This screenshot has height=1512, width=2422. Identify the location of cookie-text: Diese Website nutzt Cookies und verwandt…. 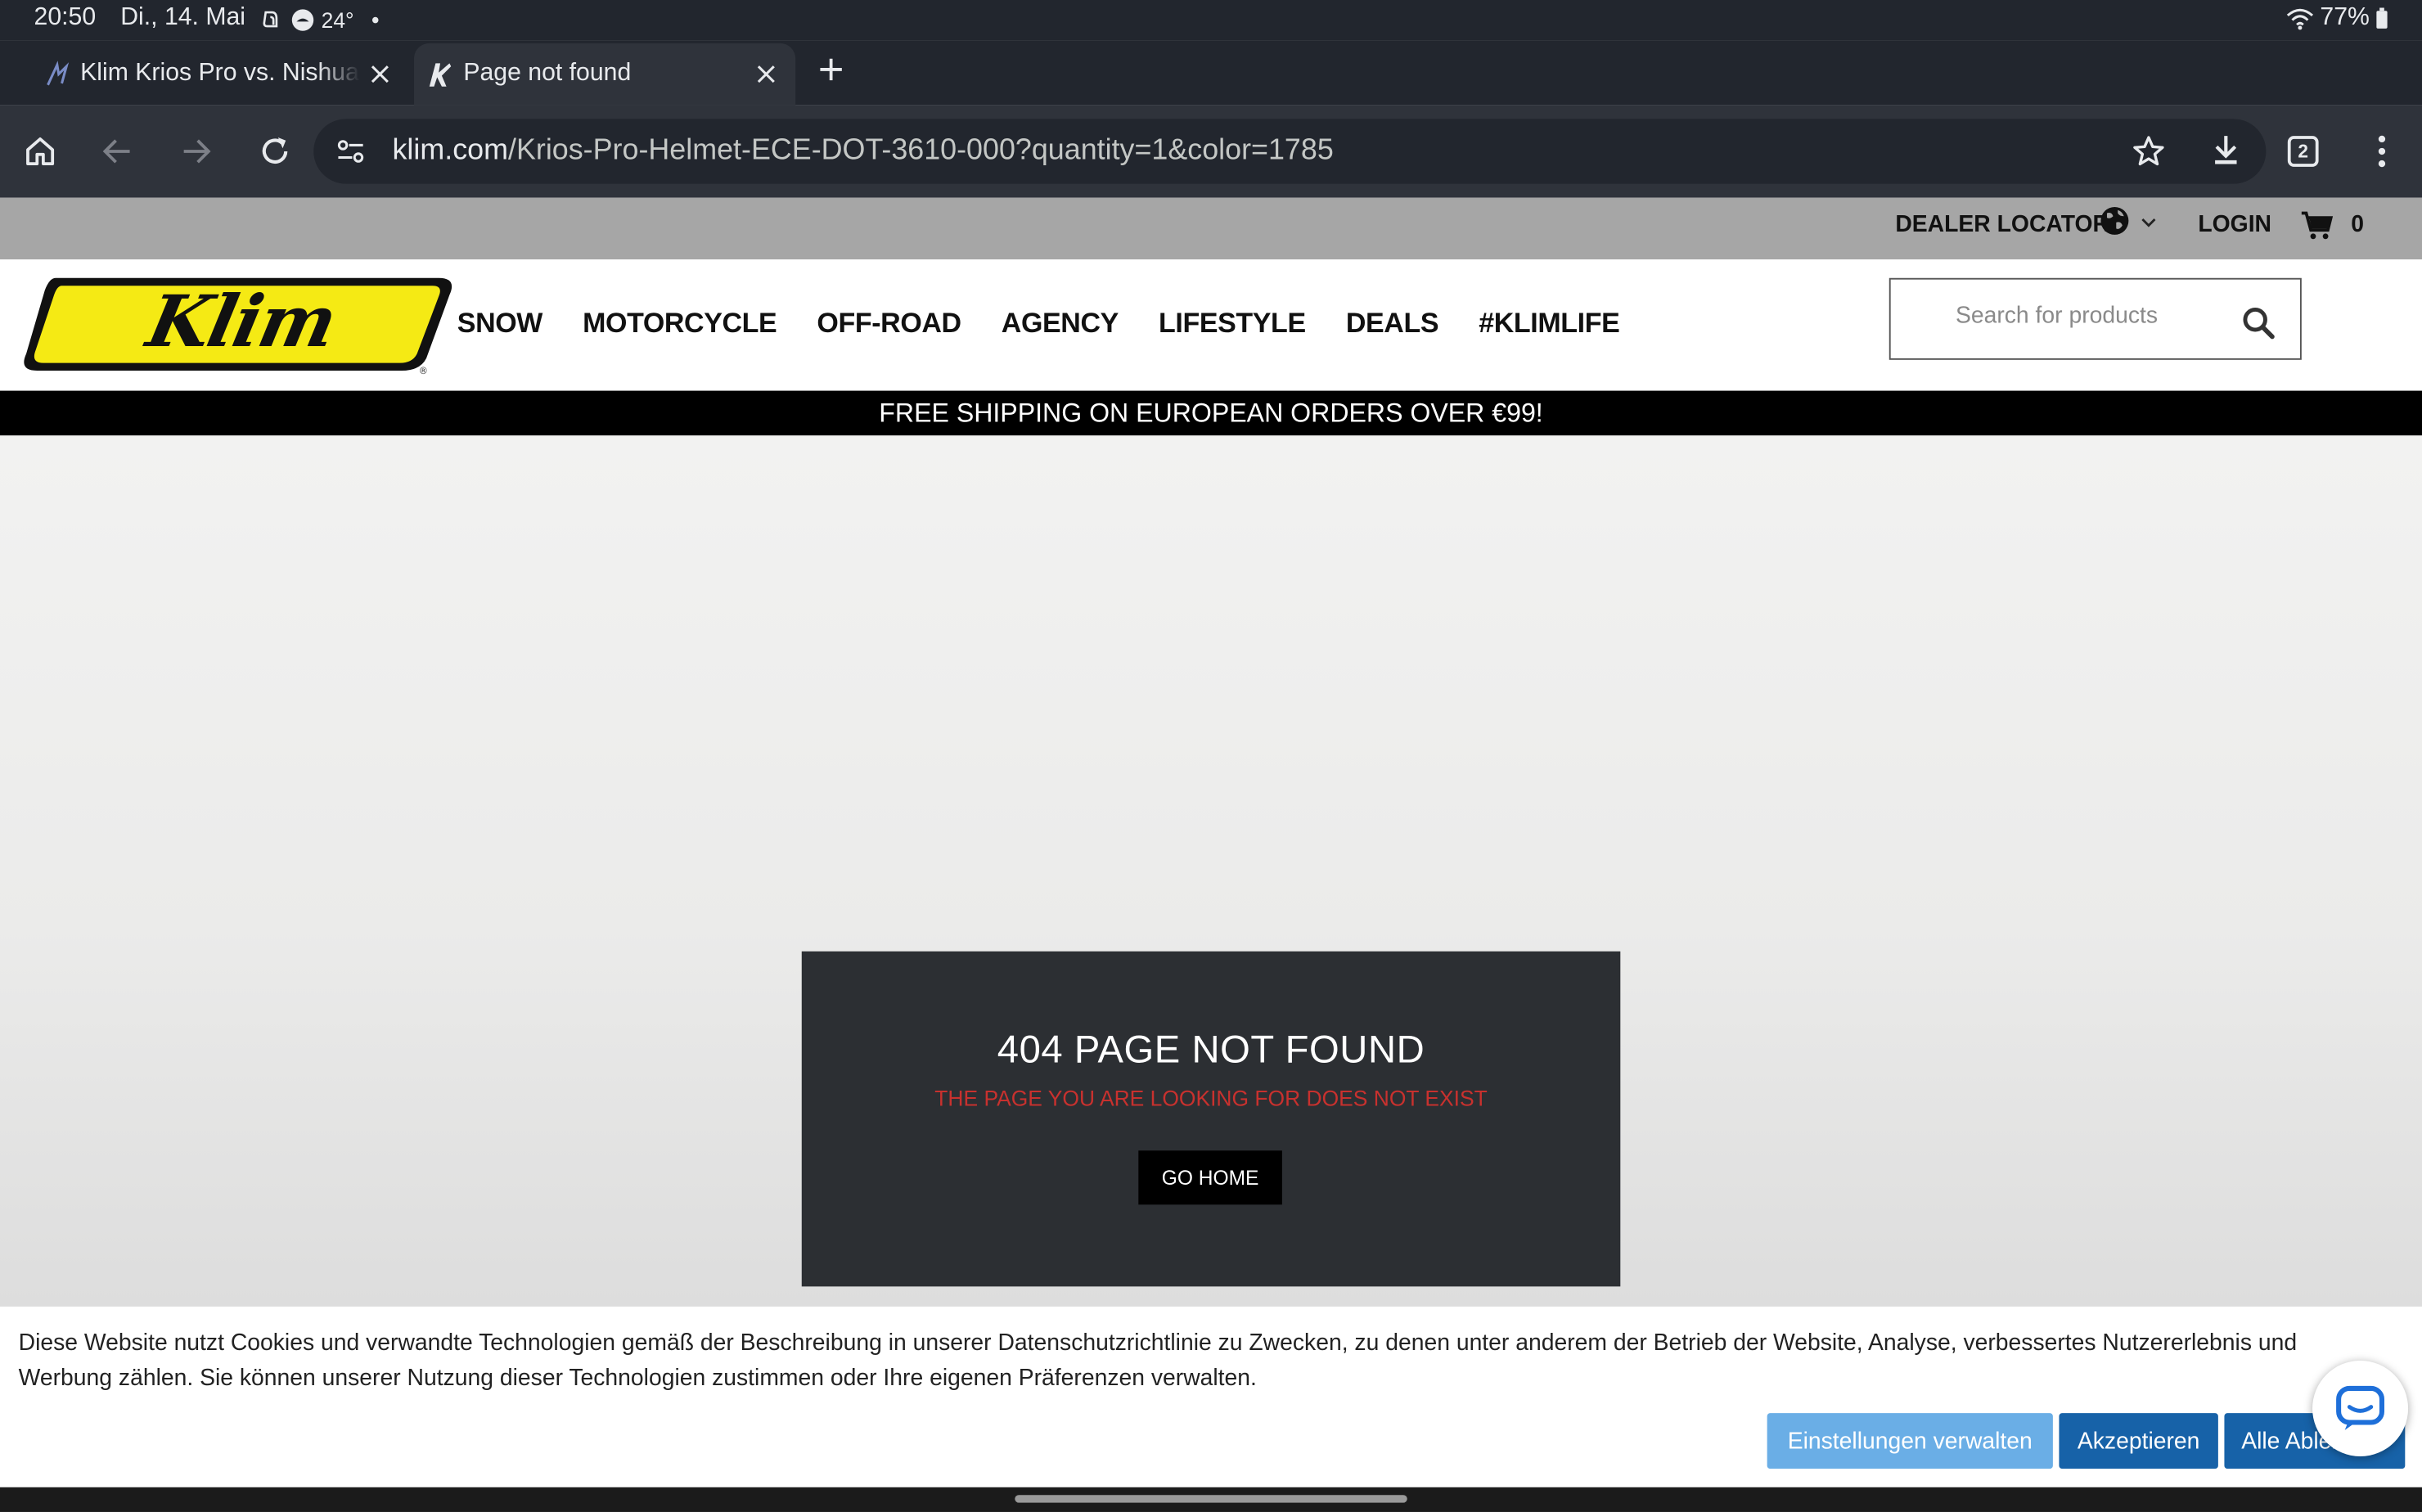
(1158, 1361).